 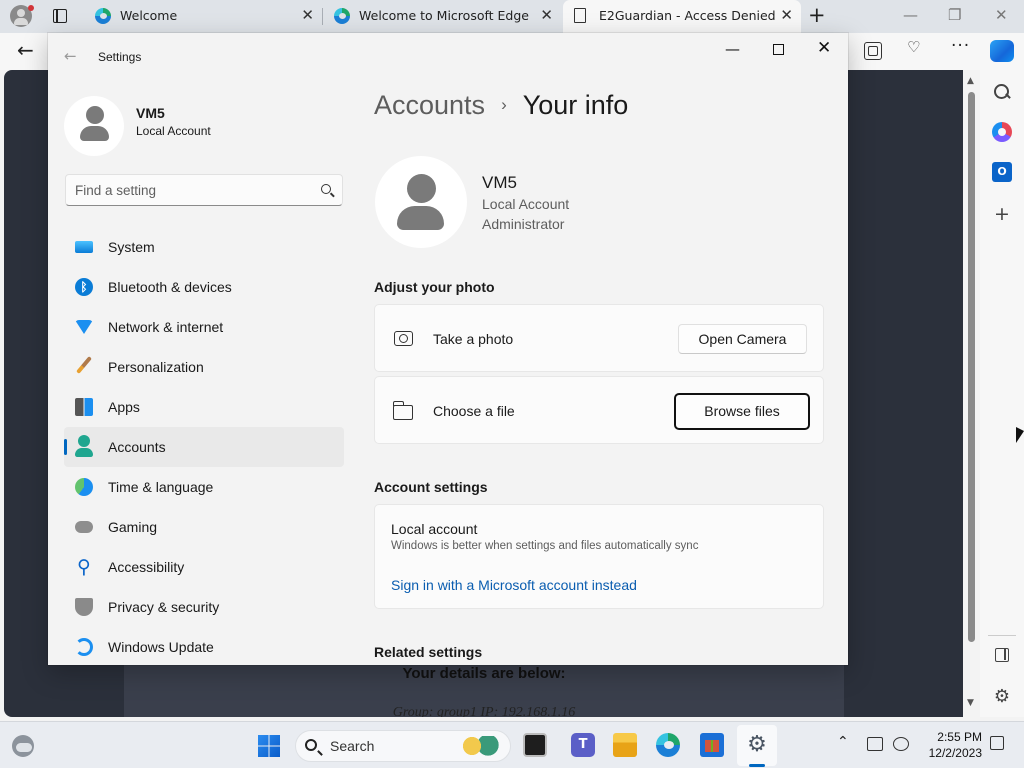 I want to click on tab-title: E2Guardian - Access Denied, so click(x=687, y=15).